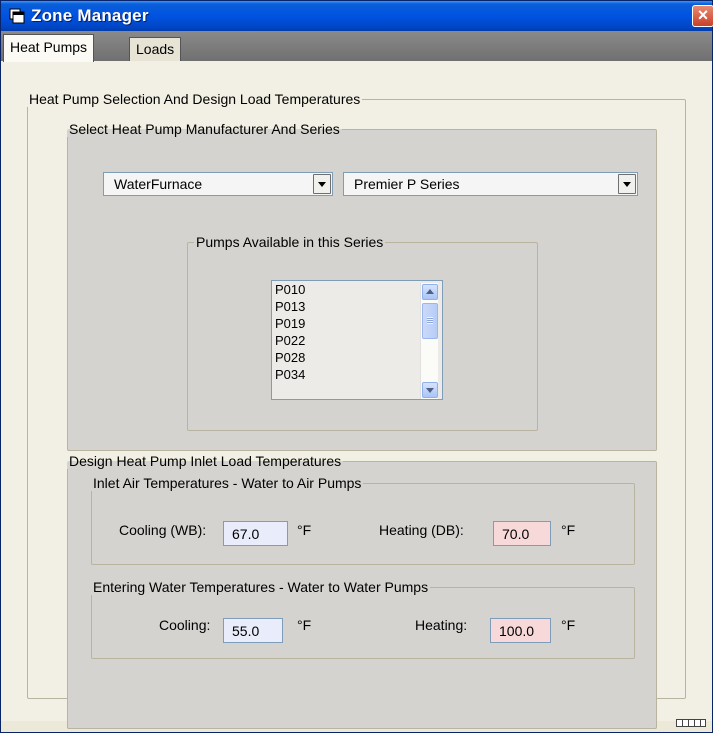 The image size is (713, 733). What do you see at coordinates (520, 630) in the screenshot?
I see `water-heating-input: 100.0` at bounding box center [520, 630].